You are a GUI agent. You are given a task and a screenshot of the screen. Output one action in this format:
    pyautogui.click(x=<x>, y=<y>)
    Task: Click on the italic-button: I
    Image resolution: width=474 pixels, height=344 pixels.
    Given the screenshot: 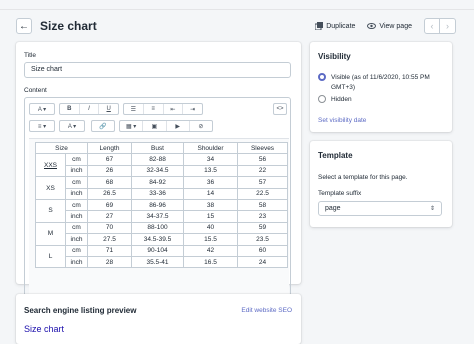 What is the action you would take?
    pyautogui.click(x=90, y=109)
    